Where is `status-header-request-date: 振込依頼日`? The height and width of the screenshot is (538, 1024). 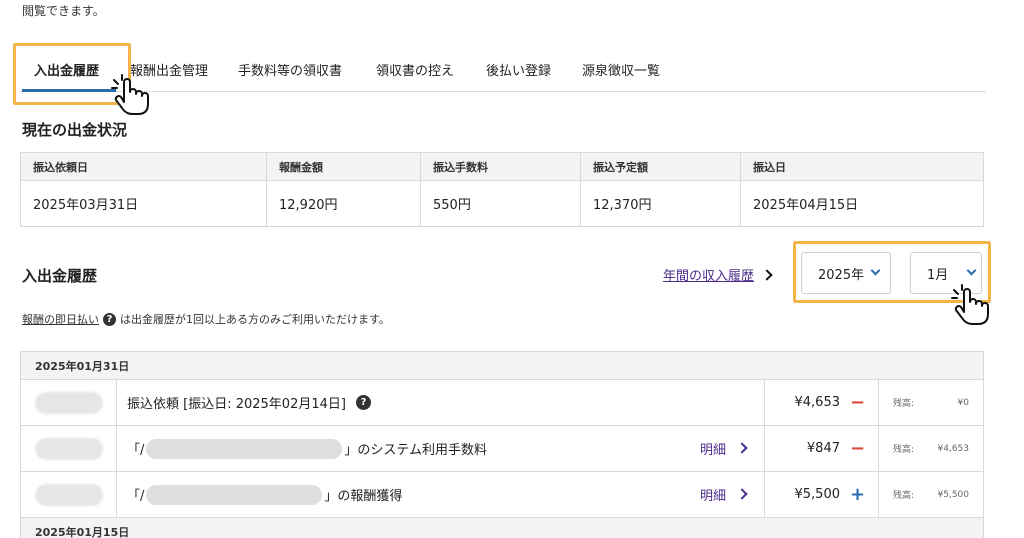 status-header-request-date: 振込依頼日 is located at coordinates (143, 166).